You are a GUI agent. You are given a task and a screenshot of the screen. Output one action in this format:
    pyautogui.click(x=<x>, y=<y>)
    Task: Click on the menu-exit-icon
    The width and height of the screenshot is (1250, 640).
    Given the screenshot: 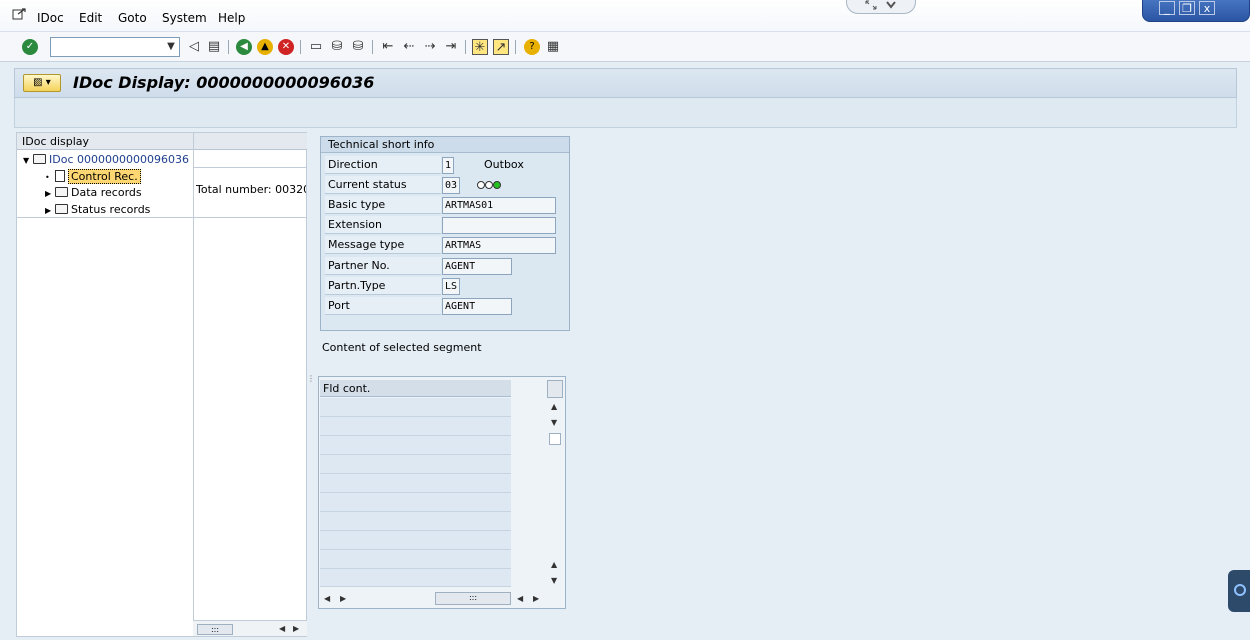 What is the action you would take?
    pyautogui.click(x=19, y=14)
    